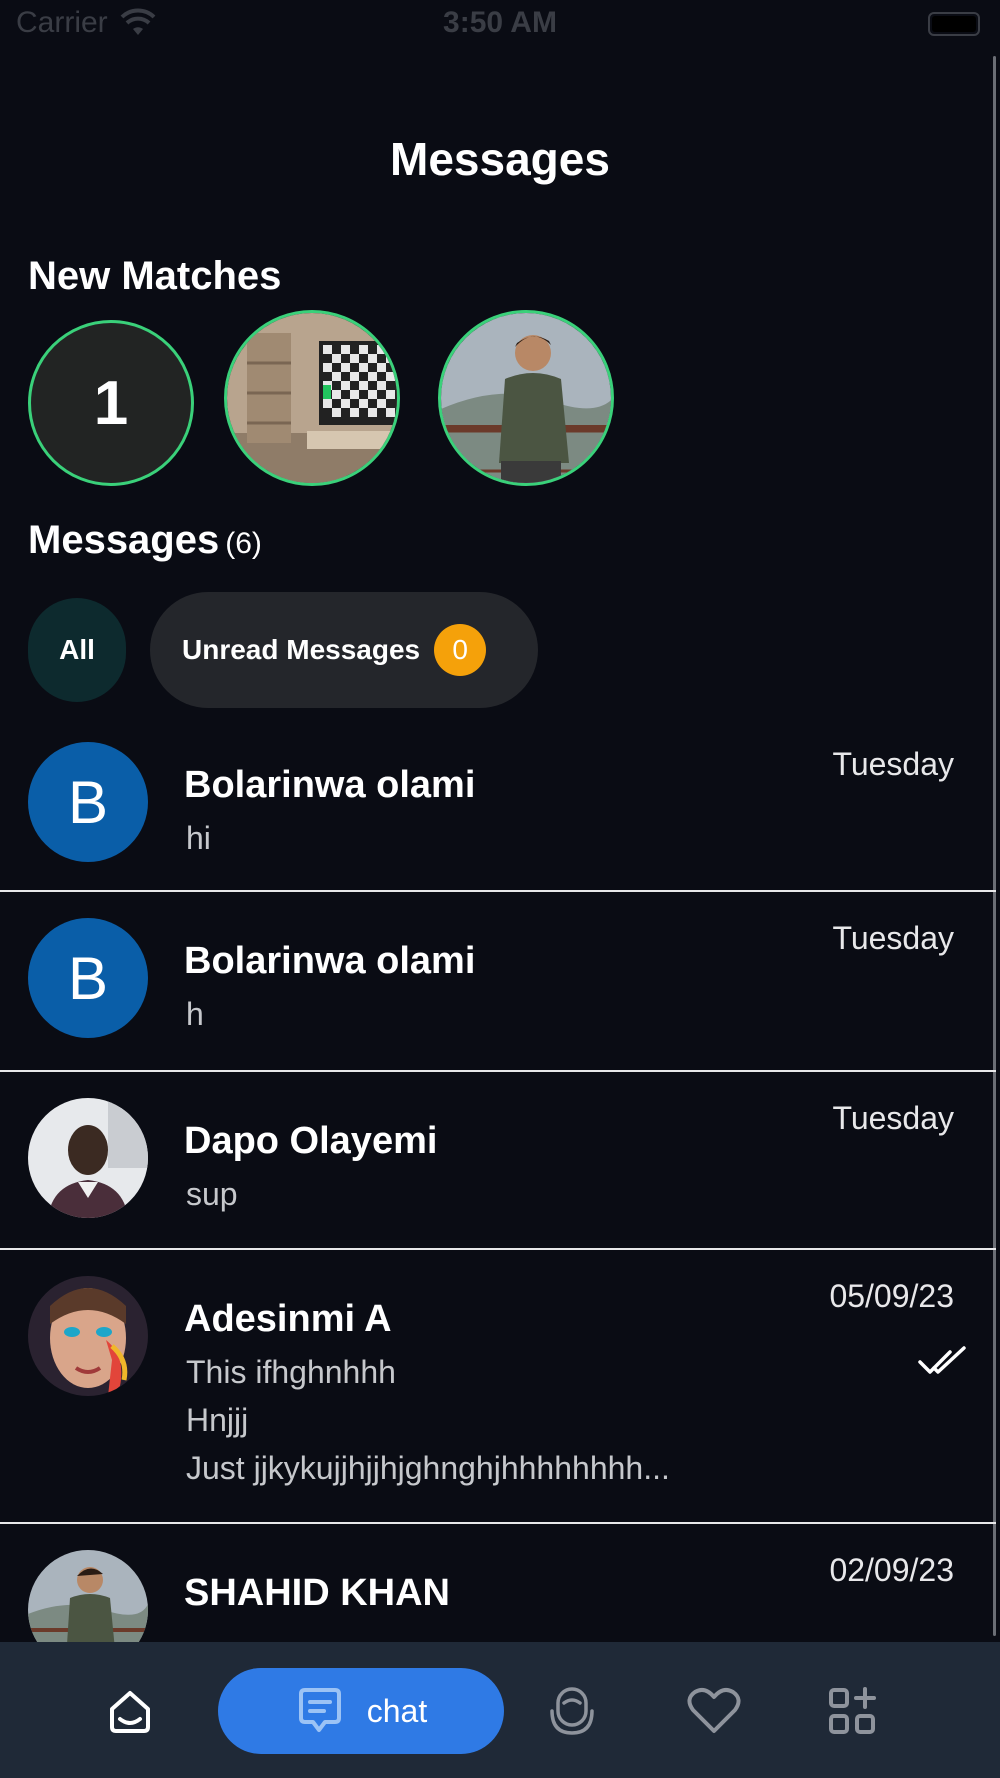 Image resolution: width=1000 pixels, height=1778 pixels. I want to click on contact-name: SHAHID KHAN, so click(317, 1593).